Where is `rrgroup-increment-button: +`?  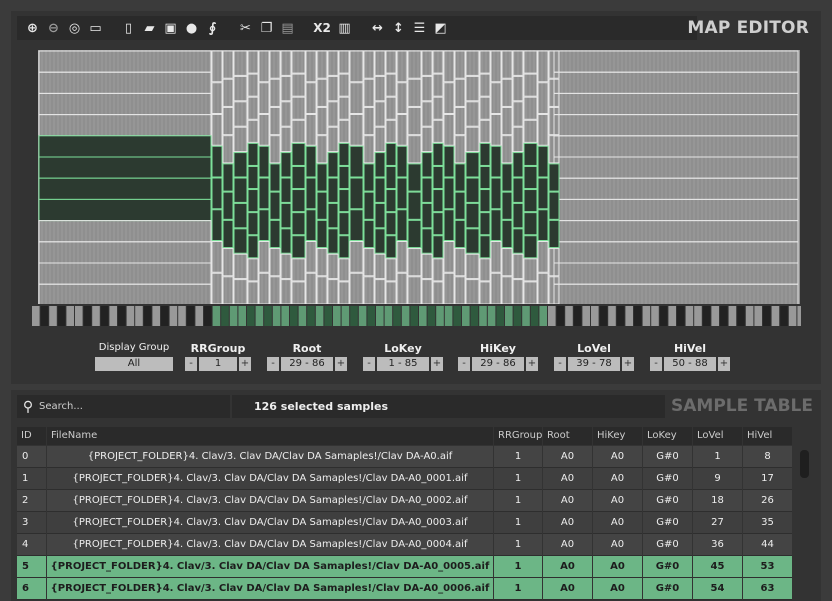 rrgroup-increment-button: + is located at coordinates (245, 364).